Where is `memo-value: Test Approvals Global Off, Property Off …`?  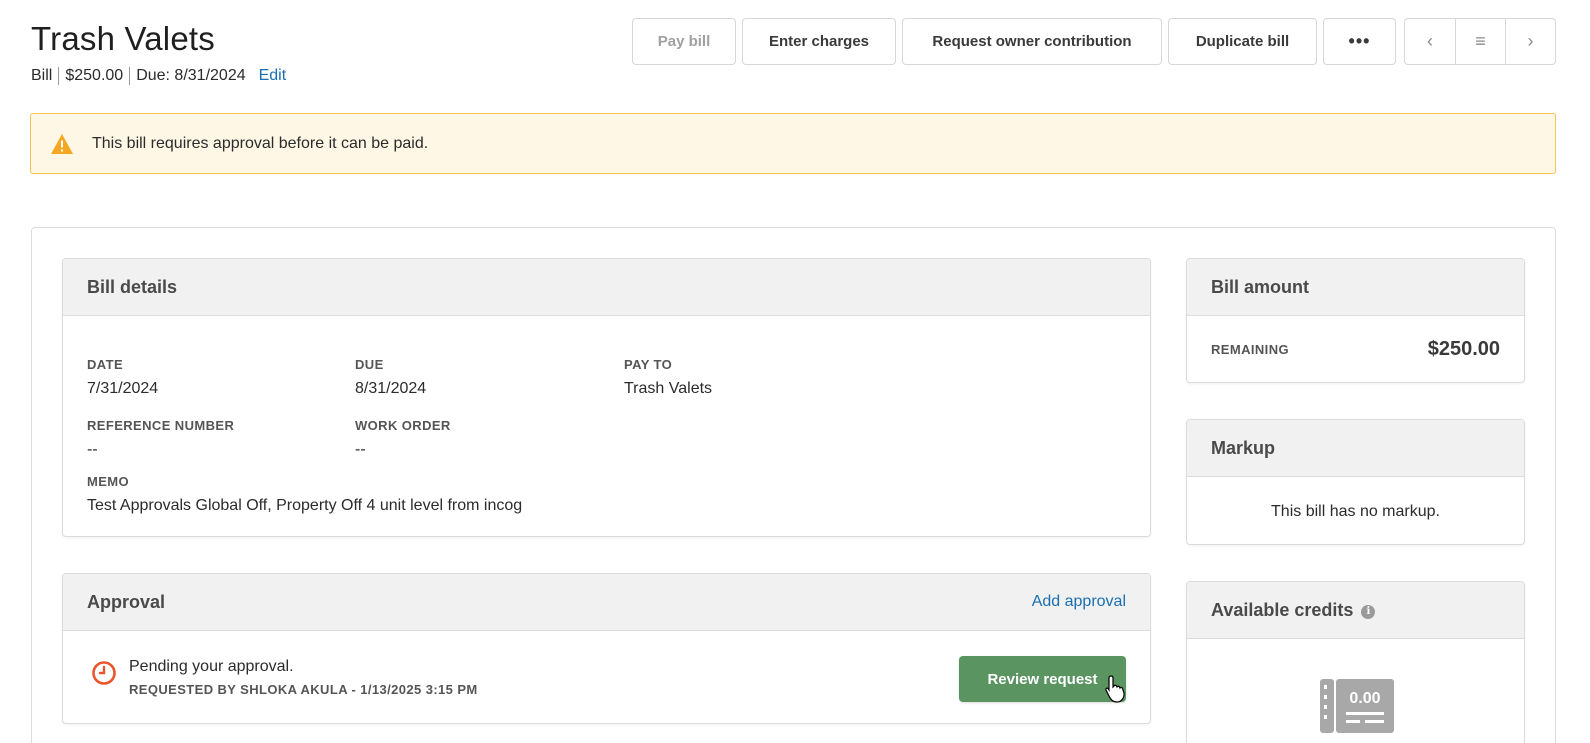
memo-value: Test Approvals Global Off, Property Off … is located at coordinates (305, 505).